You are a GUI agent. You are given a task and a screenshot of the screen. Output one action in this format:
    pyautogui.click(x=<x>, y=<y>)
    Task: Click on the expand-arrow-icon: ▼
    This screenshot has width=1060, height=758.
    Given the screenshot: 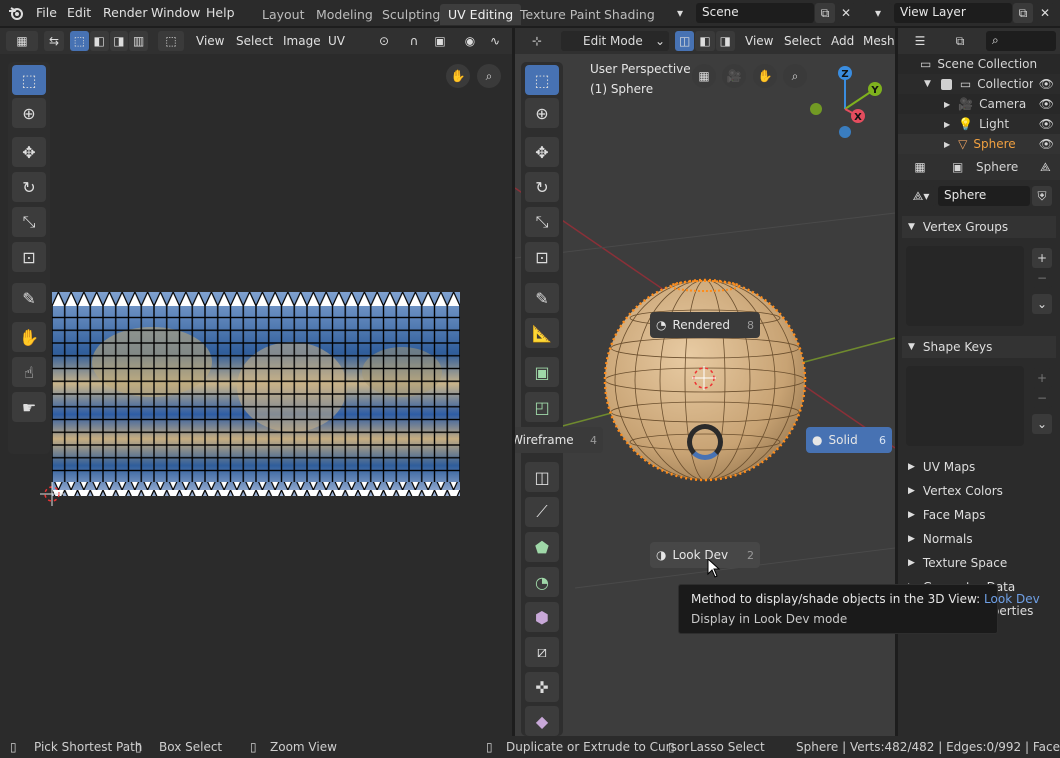 What is the action you would take?
    pyautogui.click(x=927, y=84)
    